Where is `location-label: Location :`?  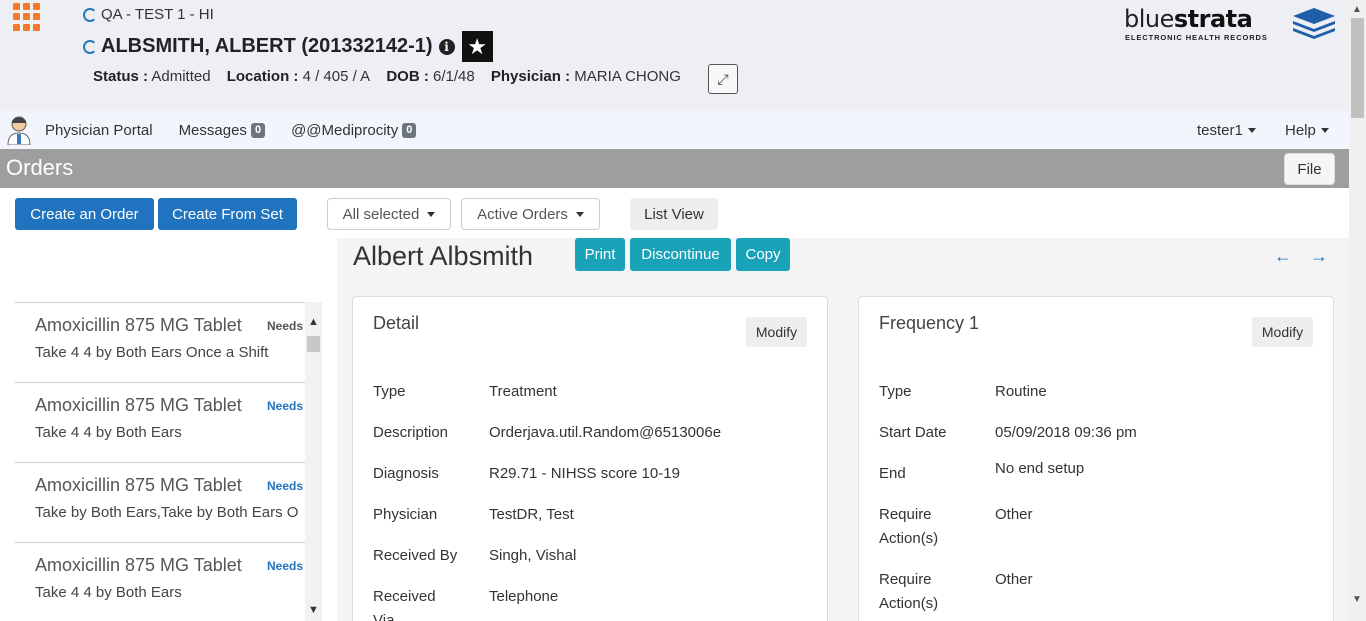 location-label: Location : is located at coordinates (262, 76).